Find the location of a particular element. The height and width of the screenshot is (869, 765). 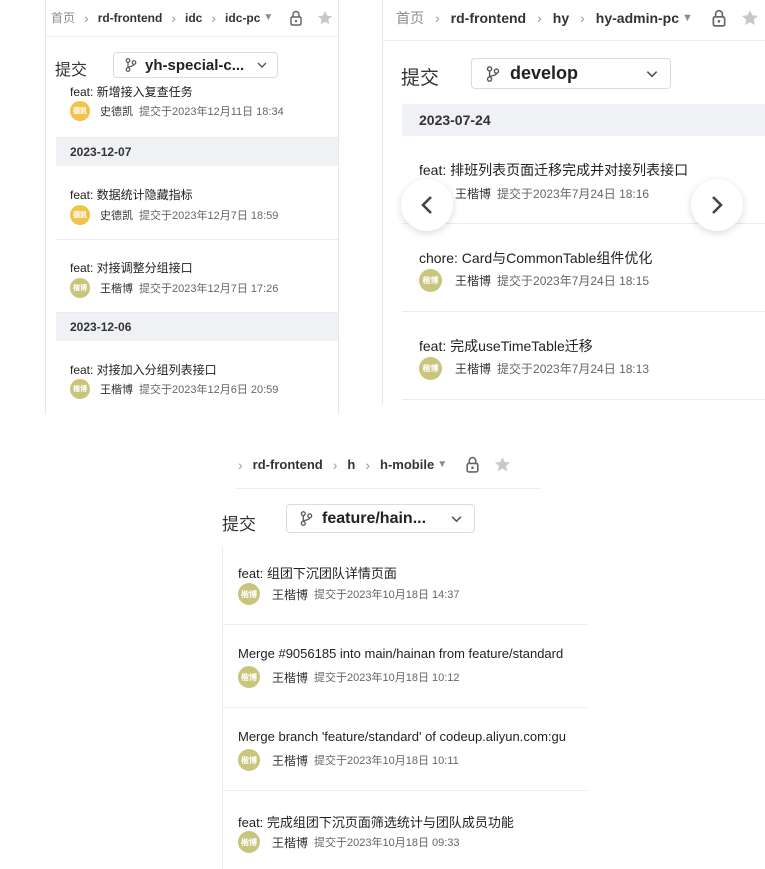

commit-title: feat: 对接调整分组接口 is located at coordinates (131, 268).